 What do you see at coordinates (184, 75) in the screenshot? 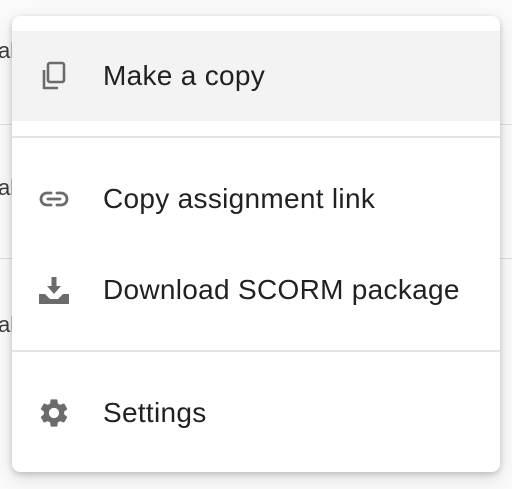
I see `menu-item-label: Make a copy` at bounding box center [184, 75].